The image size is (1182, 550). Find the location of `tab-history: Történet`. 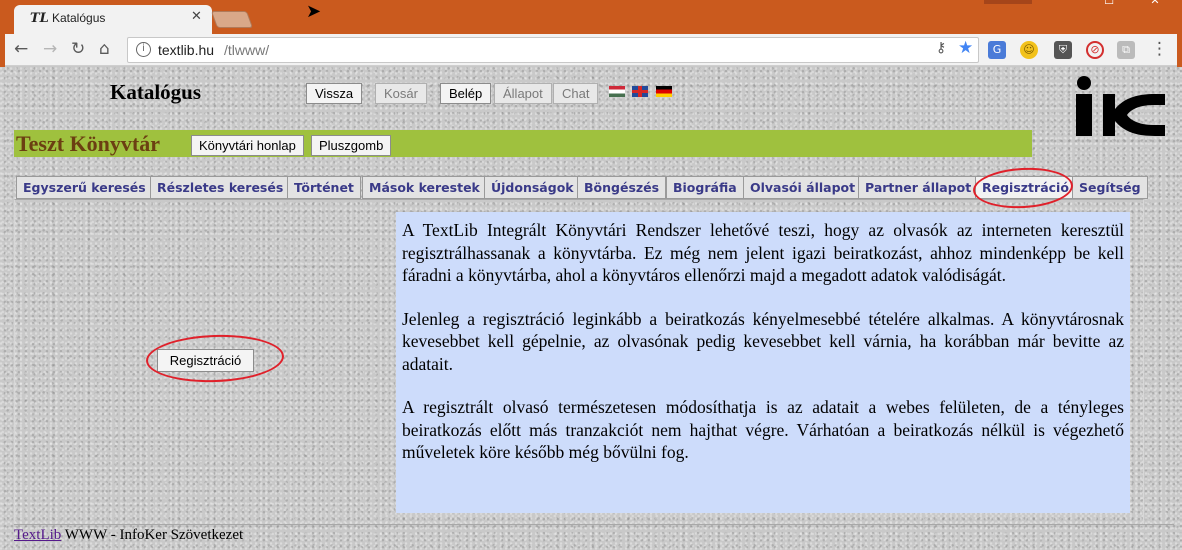

tab-history: Történet is located at coordinates (324, 187).